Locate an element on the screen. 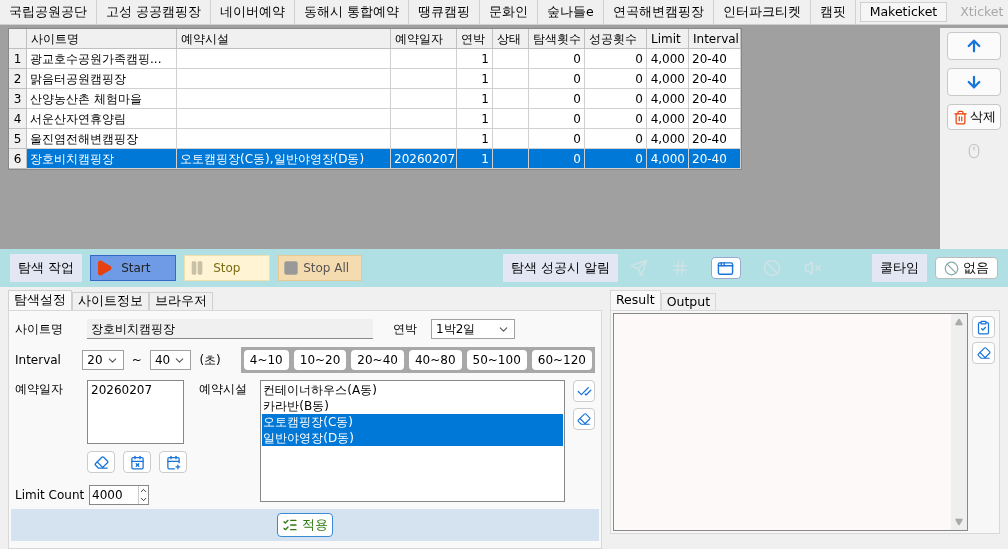  move-down-button is located at coordinates (974, 82).